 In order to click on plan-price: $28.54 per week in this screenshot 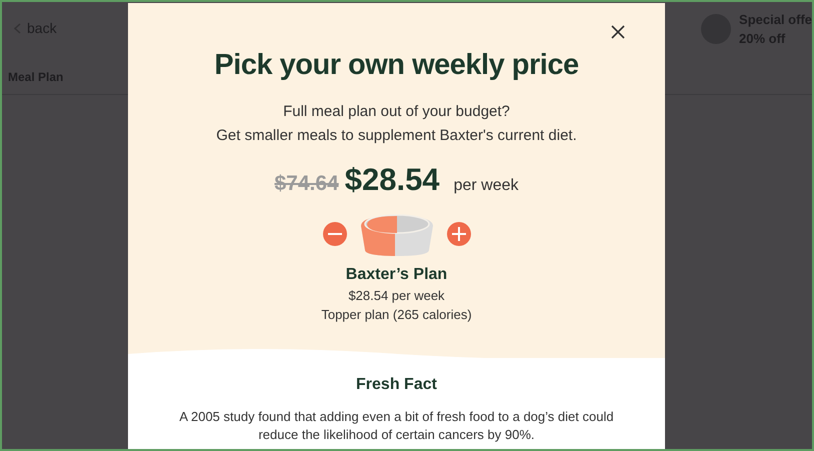, I will do `click(396, 295)`.